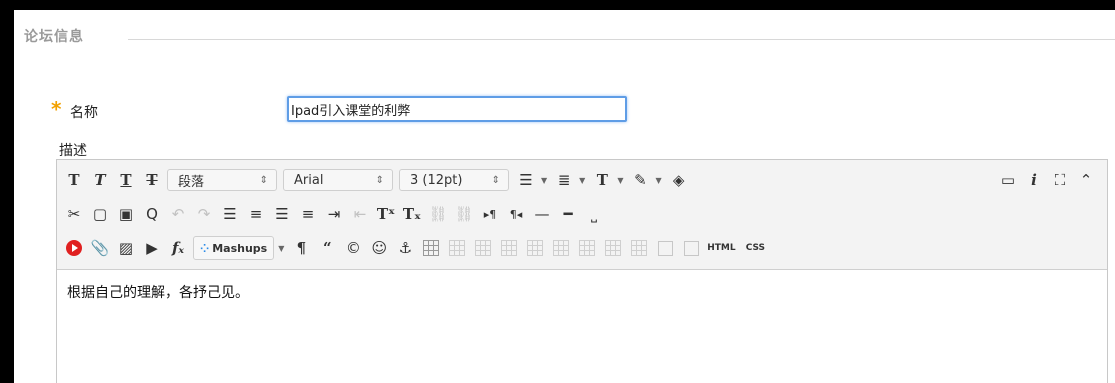 The height and width of the screenshot is (383, 1115). I want to click on horizontal-rule-thick-icon: ━, so click(568, 214).